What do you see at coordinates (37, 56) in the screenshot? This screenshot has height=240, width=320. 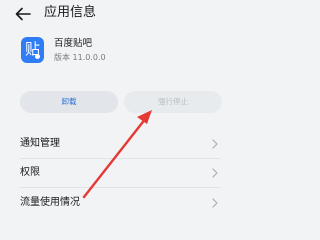 I see `app-icon-dot` at bounding box center [37, 56].